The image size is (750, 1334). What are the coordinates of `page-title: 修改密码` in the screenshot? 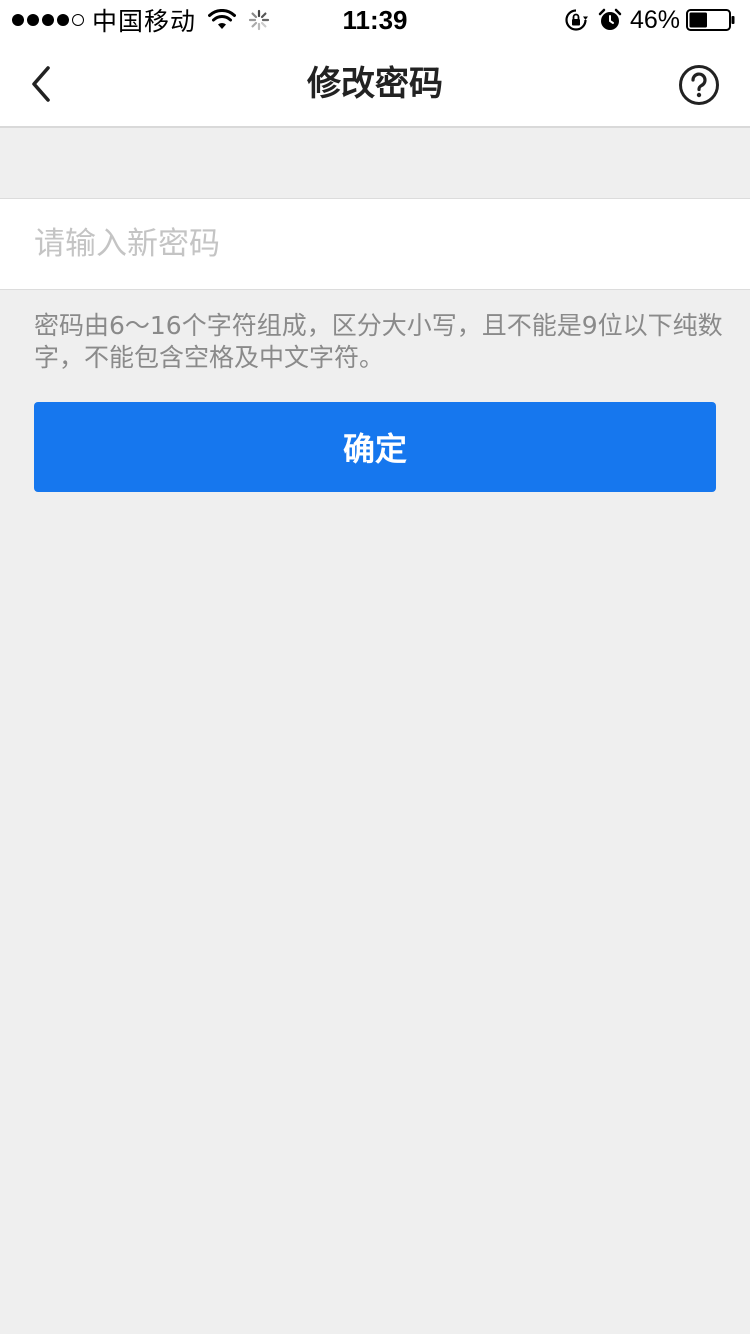 It's located at (375, 84).